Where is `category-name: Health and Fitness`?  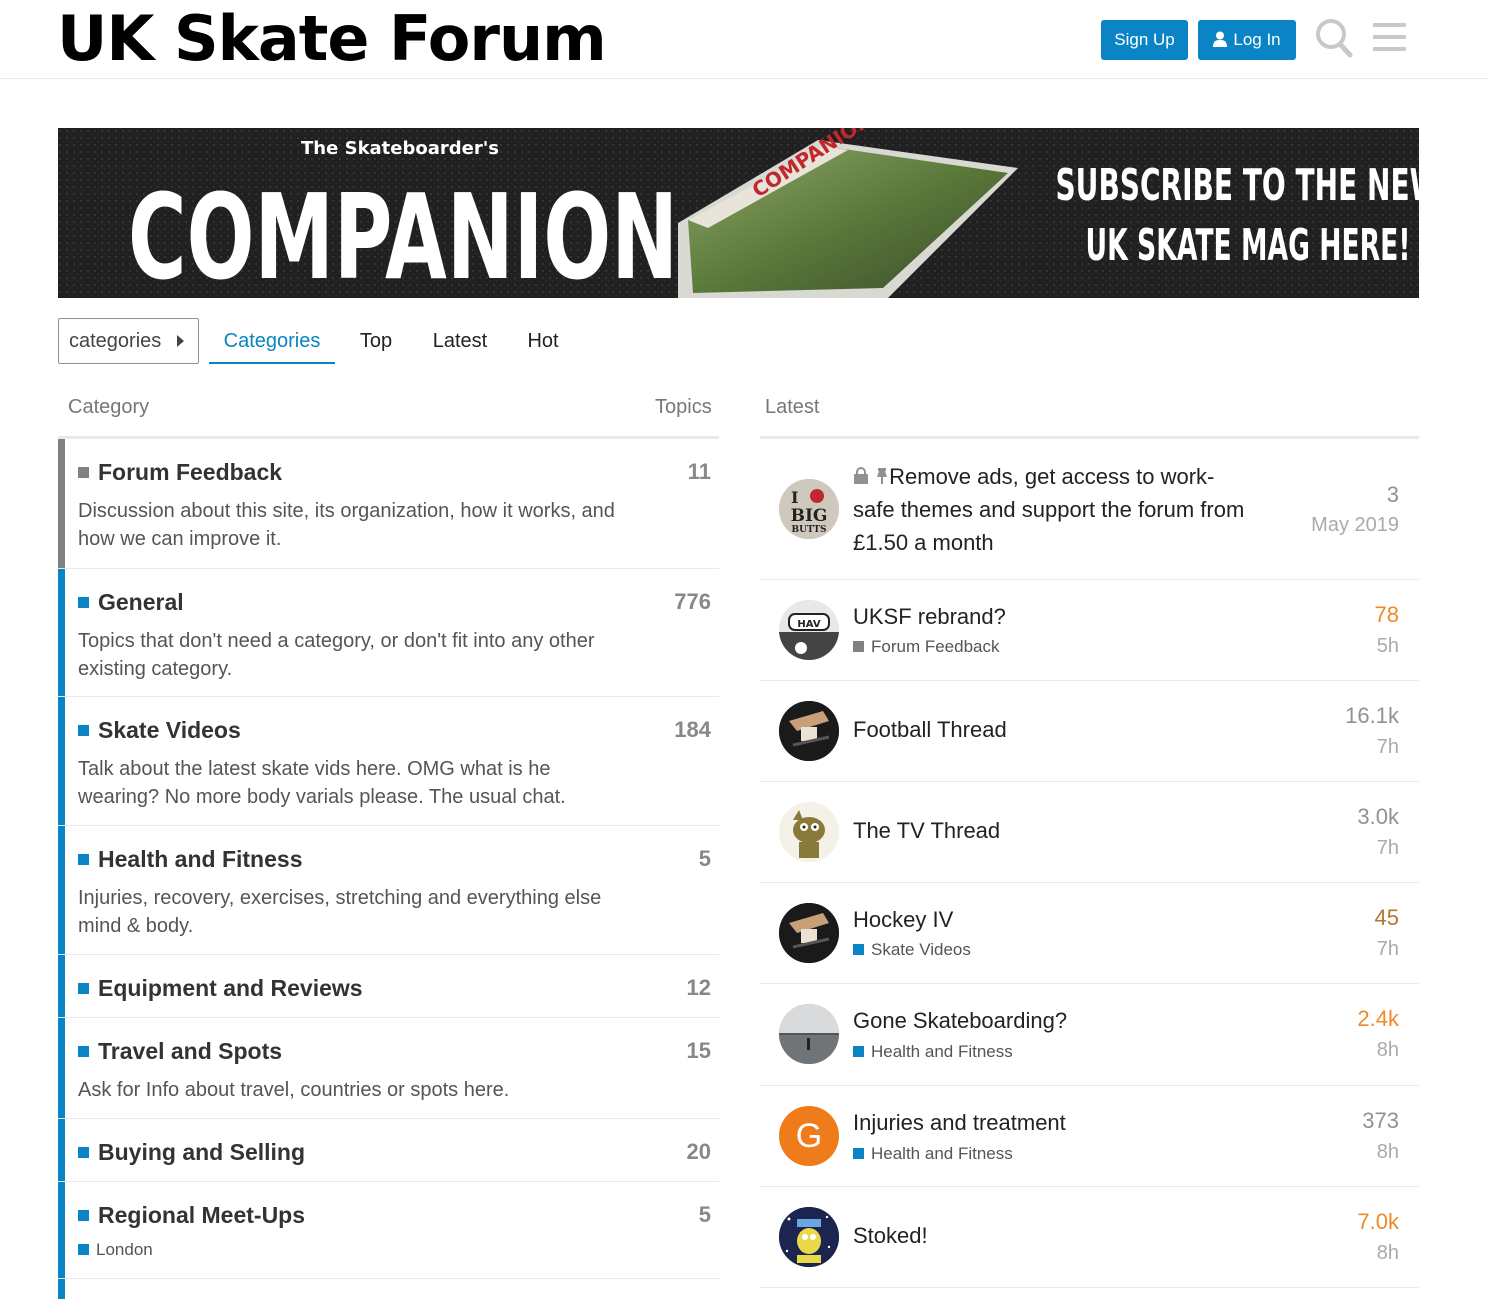
category-name: Health and Fitness is located at coordinates (190, 859).